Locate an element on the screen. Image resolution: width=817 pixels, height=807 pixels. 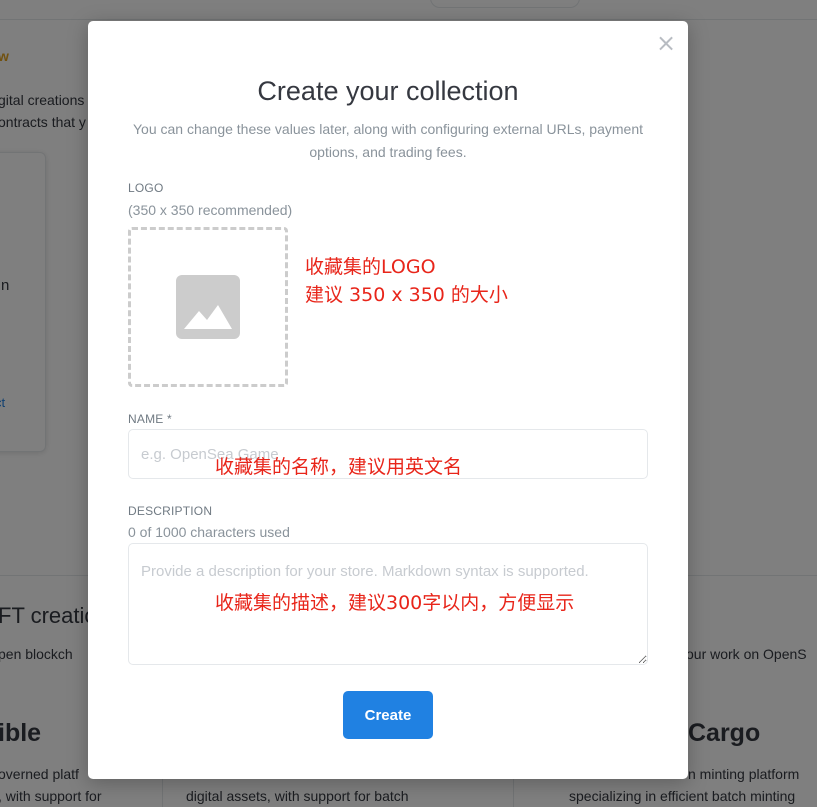
image-placeholder-icon is located at coordinates (208, 307).